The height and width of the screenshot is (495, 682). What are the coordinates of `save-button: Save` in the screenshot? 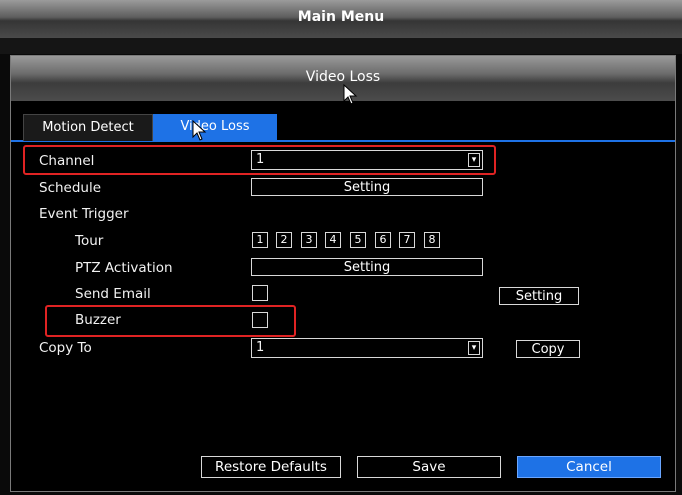 It's located at (429, 467).